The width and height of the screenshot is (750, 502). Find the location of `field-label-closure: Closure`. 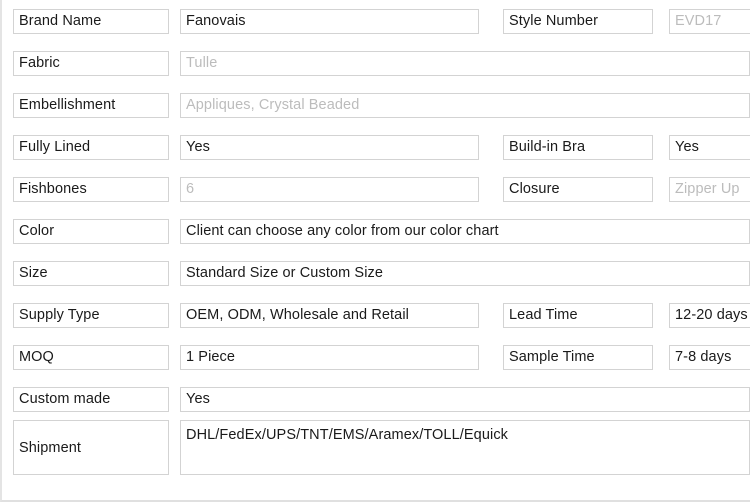

field-label-closure: Closure is located at coordinates (578, 189).